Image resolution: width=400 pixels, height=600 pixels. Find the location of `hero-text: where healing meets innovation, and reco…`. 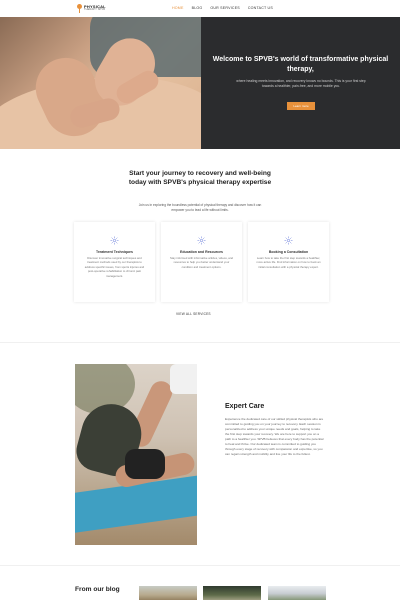

hero-text: where healing meets innovation, and reco… is located at coordinates (301, 84).